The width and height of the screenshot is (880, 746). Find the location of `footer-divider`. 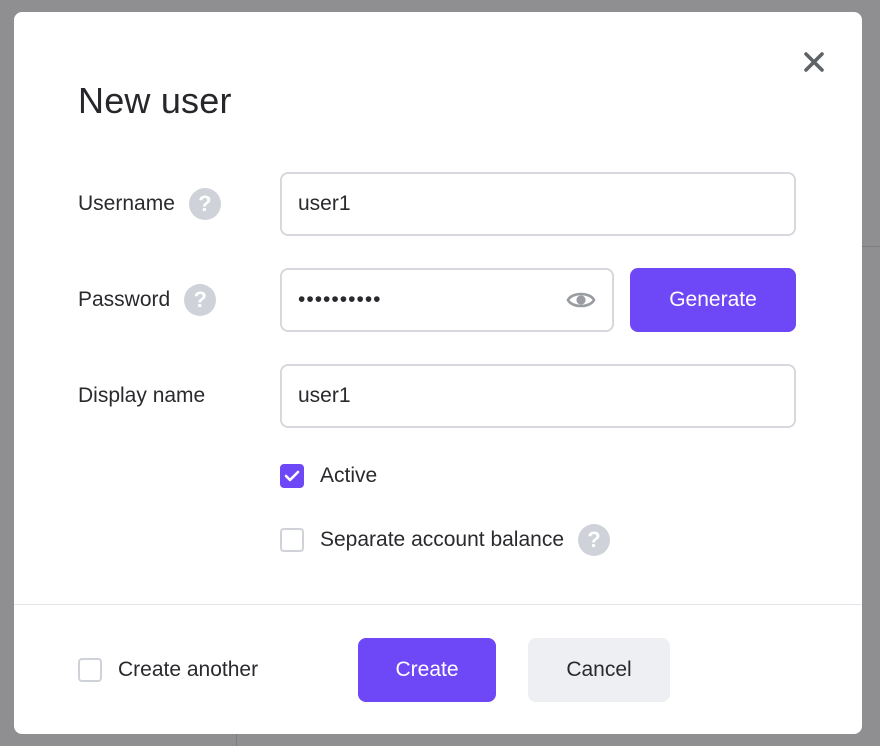

footer-divider is located at coordinates (438, 604).